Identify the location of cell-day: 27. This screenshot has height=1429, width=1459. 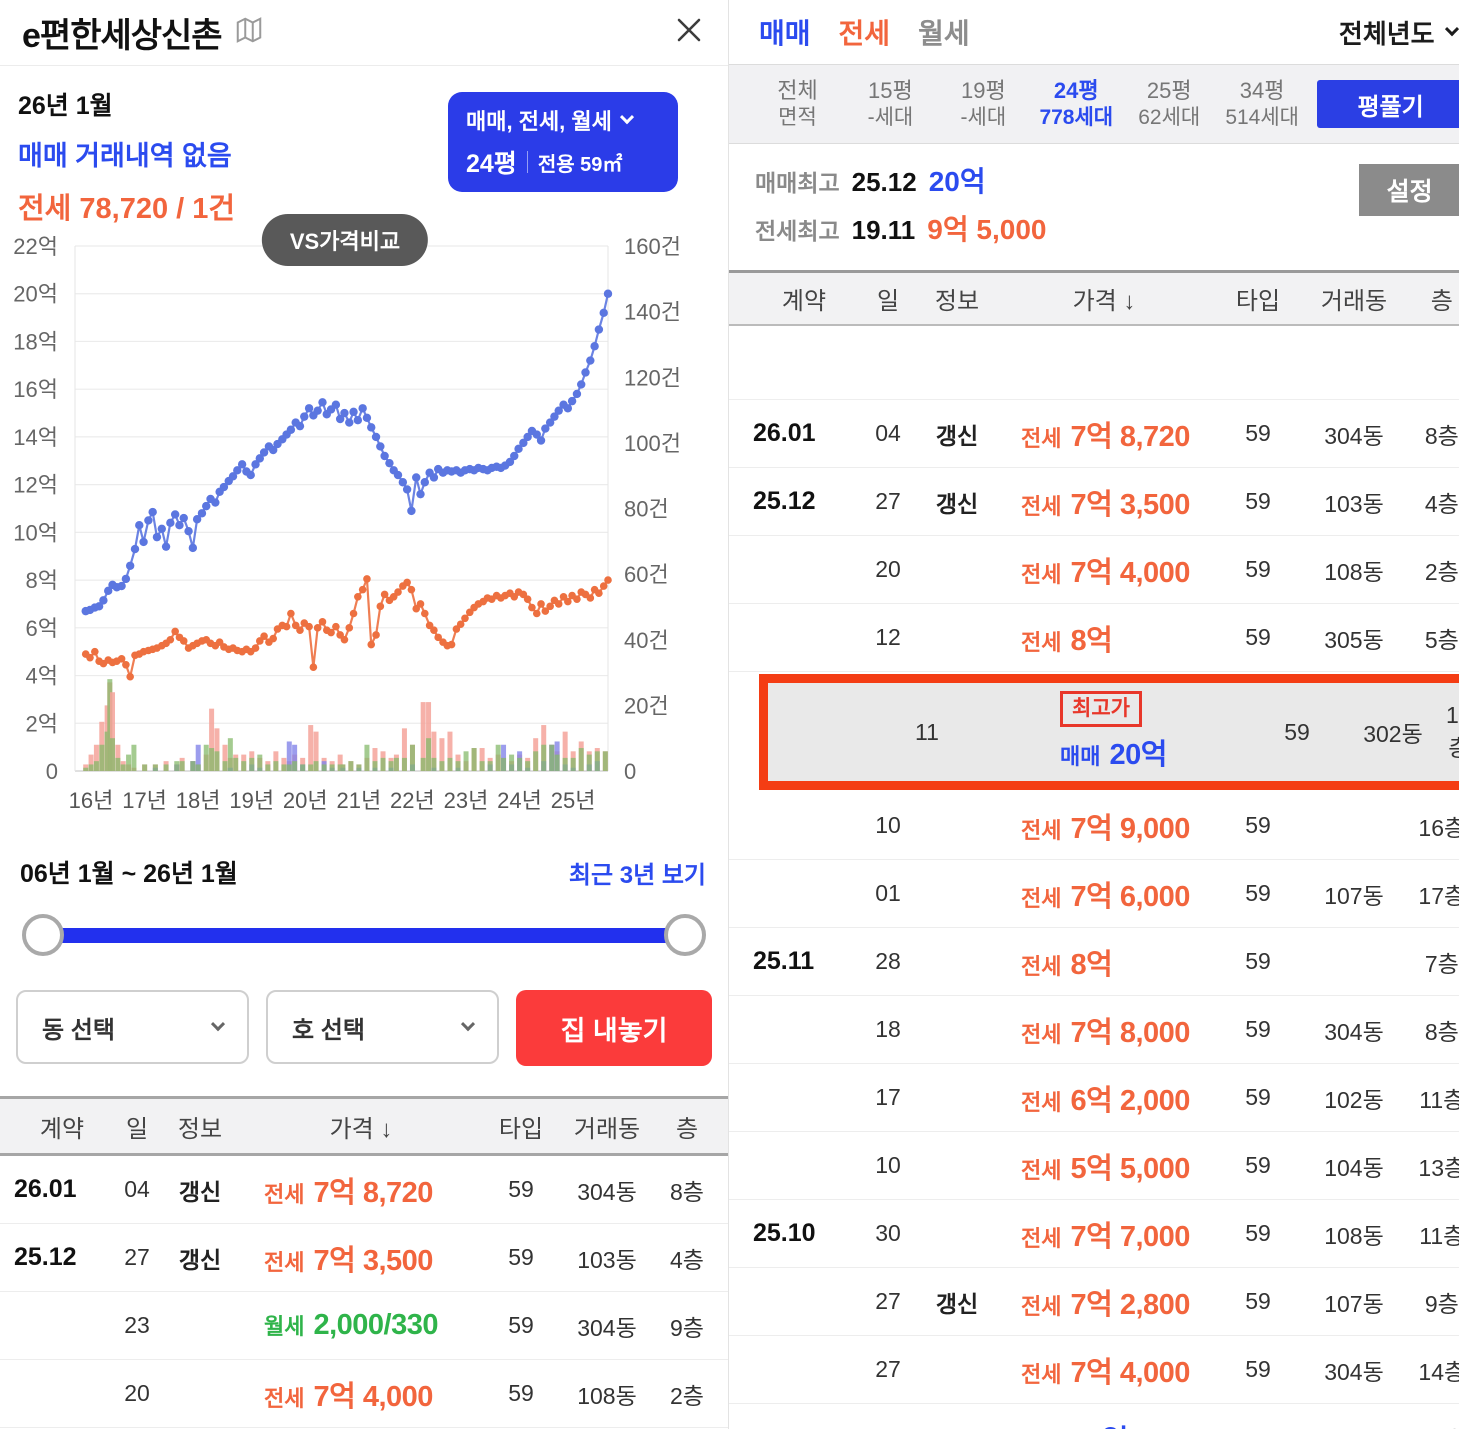
(888, 1301).